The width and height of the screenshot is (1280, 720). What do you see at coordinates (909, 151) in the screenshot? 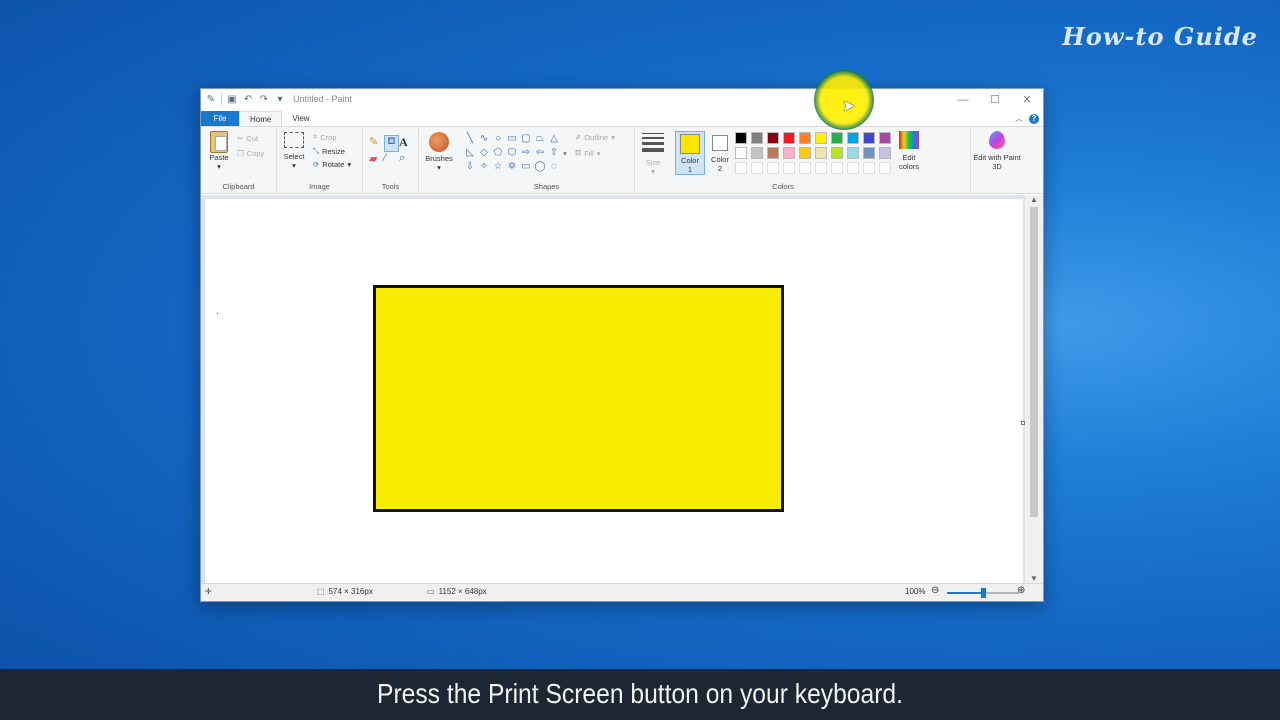
I see `edit-colors-button: Edit colors` at bounding box center [909, 151].